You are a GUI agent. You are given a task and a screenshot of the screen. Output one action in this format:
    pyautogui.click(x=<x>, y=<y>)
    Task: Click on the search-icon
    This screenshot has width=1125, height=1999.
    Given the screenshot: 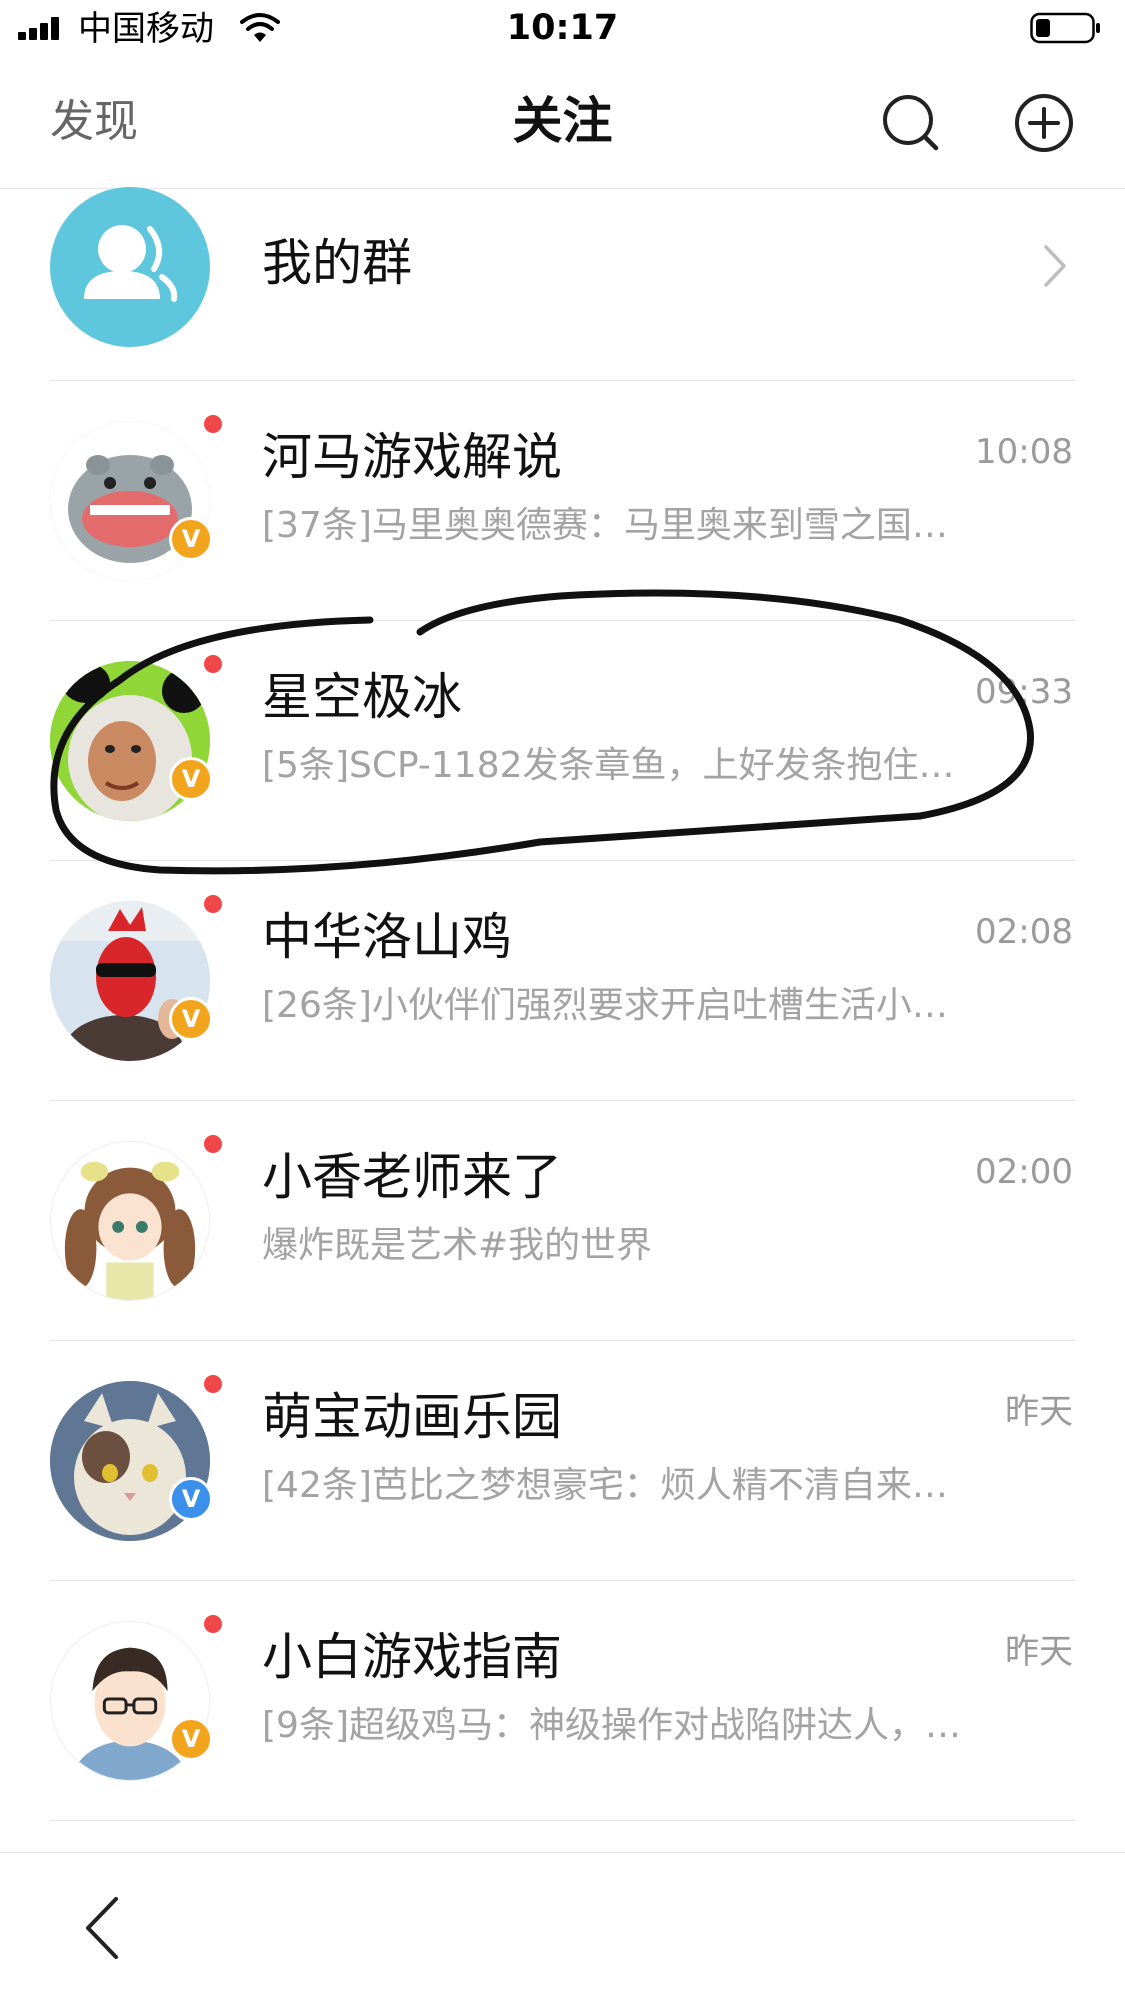 What is the action you would take?
    pyautogui.click(x=911, y=123)
    